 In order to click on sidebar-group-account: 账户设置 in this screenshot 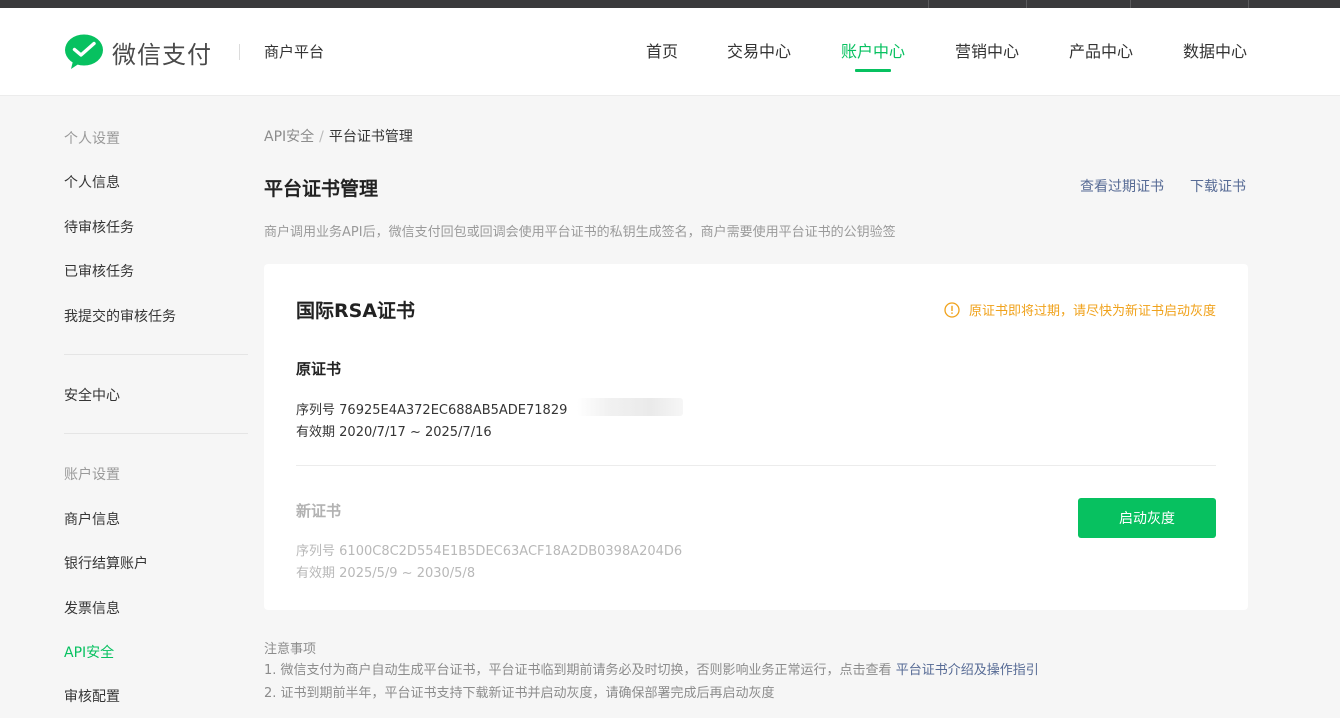, I will do `click(92, 475)`.